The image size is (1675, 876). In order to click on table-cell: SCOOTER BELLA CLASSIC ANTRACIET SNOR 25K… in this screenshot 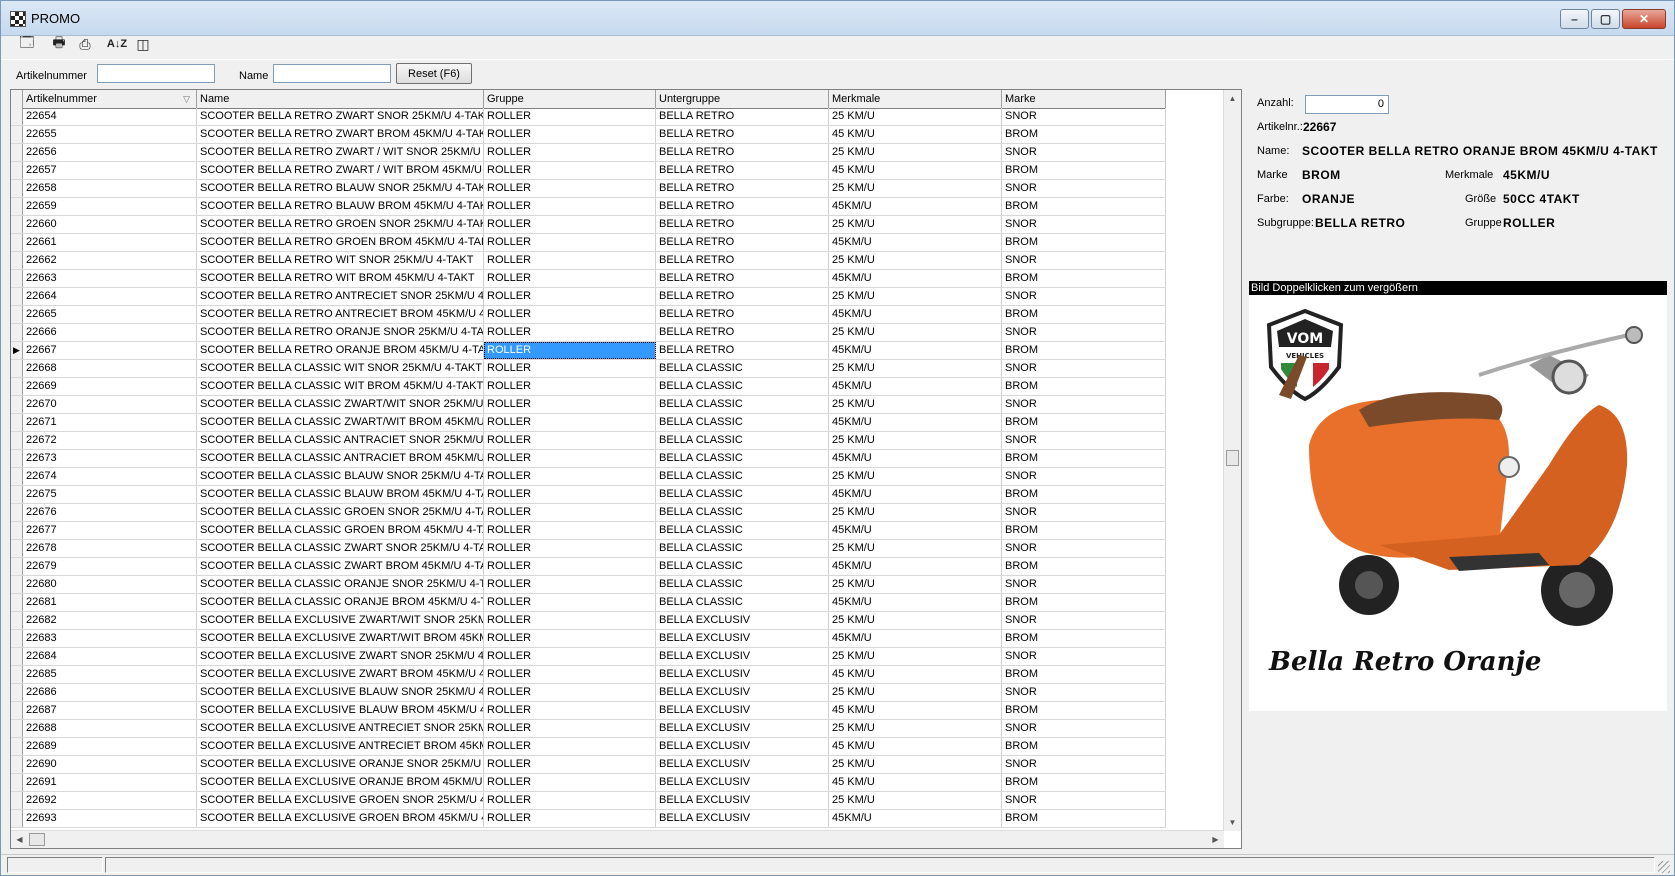, I will do `click(340, 440)`.